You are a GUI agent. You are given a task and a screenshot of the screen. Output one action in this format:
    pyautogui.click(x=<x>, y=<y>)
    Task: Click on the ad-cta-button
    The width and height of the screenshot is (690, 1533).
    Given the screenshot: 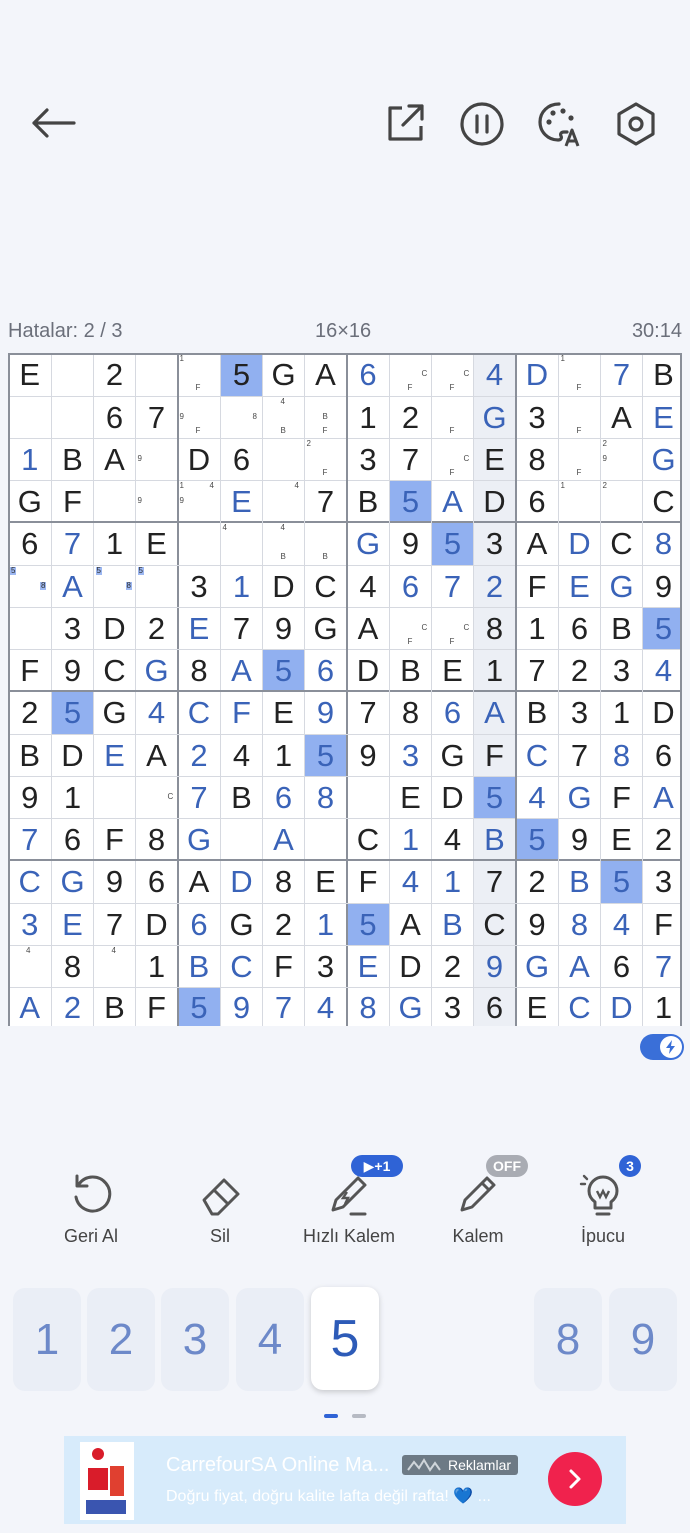 What is the action you would take?
    pyautogui.click(x=575, y=1479)
    